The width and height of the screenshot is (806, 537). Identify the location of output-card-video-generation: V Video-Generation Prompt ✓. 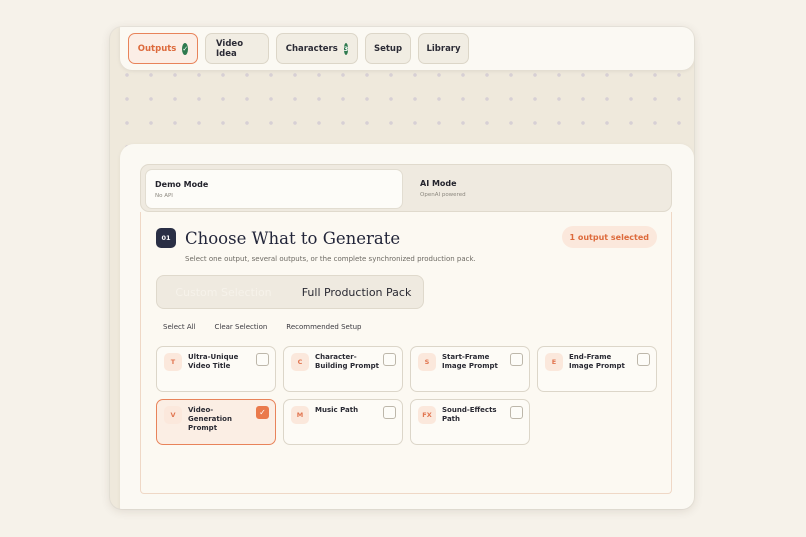
(216, 422).